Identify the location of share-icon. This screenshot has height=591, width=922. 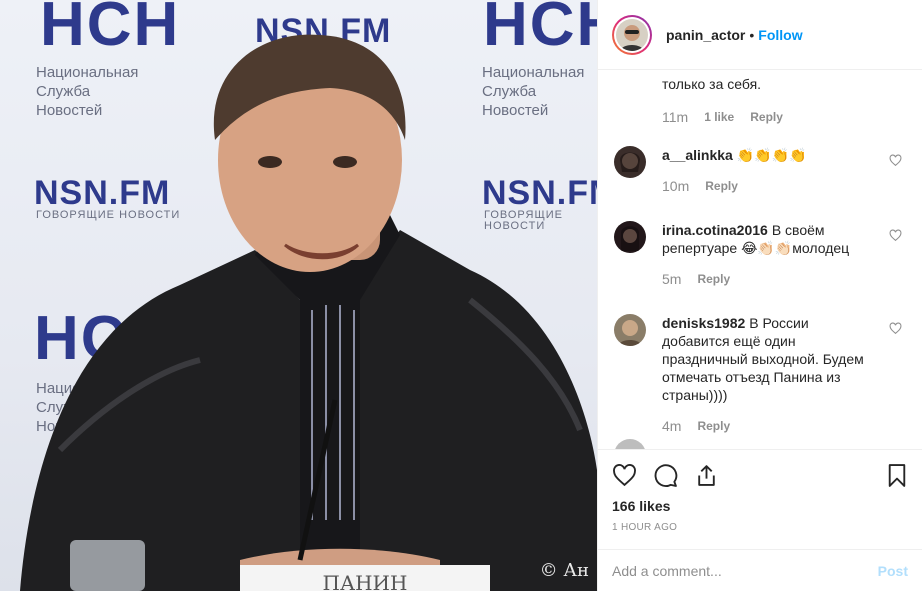
(706, 475).